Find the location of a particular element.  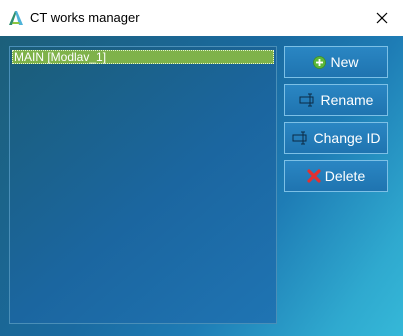

delete-button: Delete is located at coordinates (336, 176).